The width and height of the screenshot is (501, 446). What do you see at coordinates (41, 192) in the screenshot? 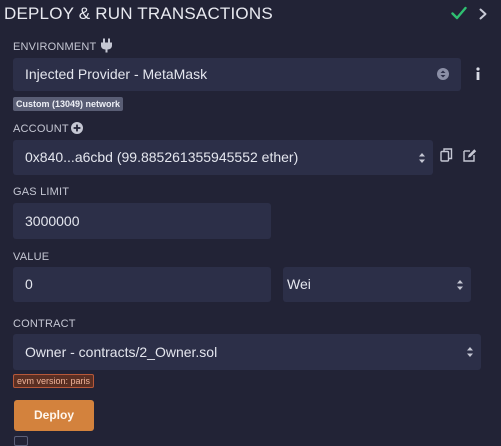
I see `gas-limit-label: GAS LIMIT` at bounding box center [41, 192].